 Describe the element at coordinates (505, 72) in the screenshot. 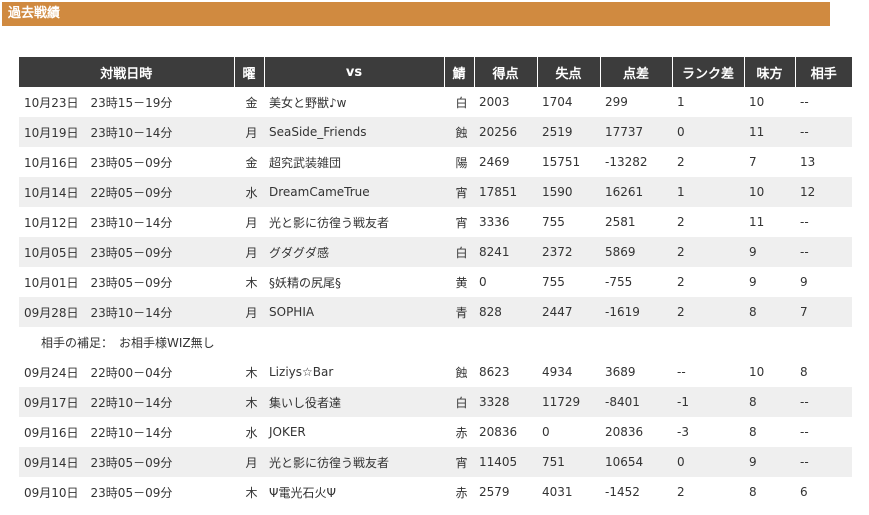

I see `col-header-score: 得点` at that location.